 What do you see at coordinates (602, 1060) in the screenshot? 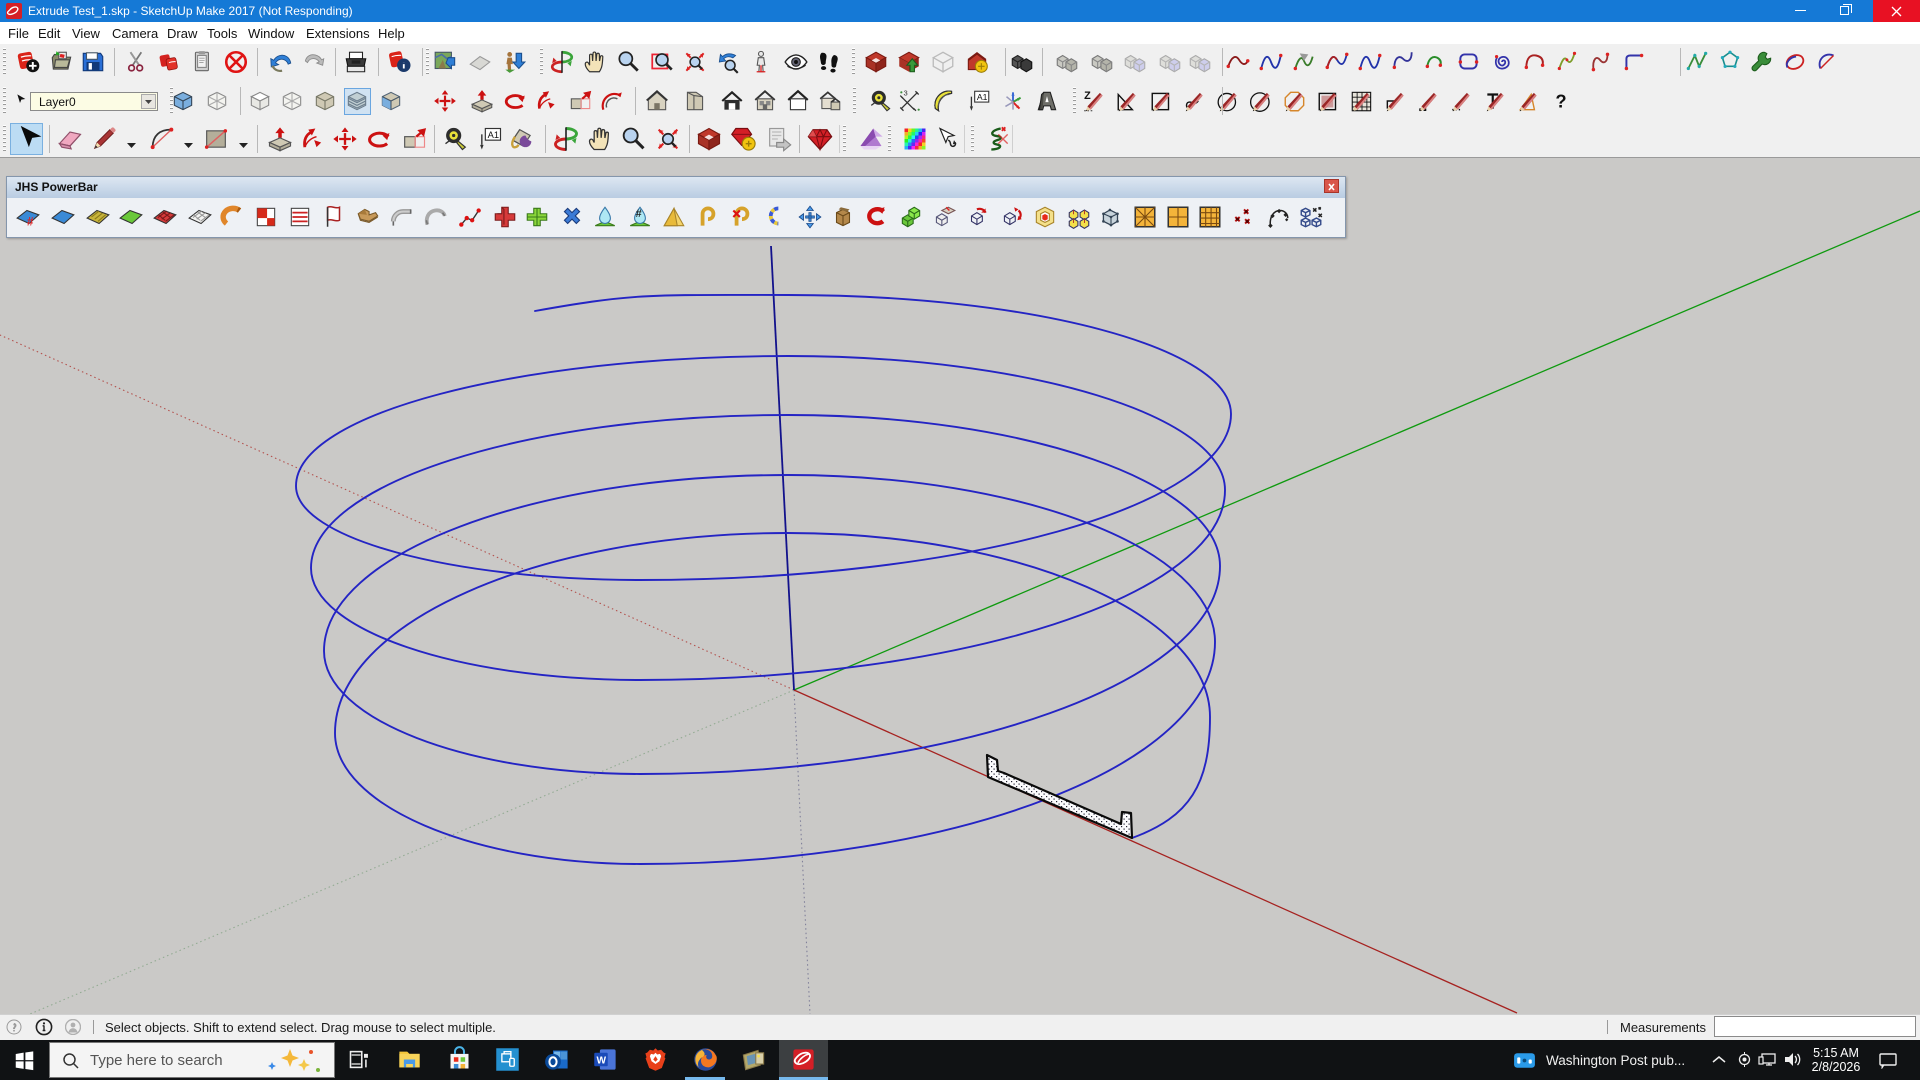
I see `svg-text: W` at bounding box center [602, 1060].